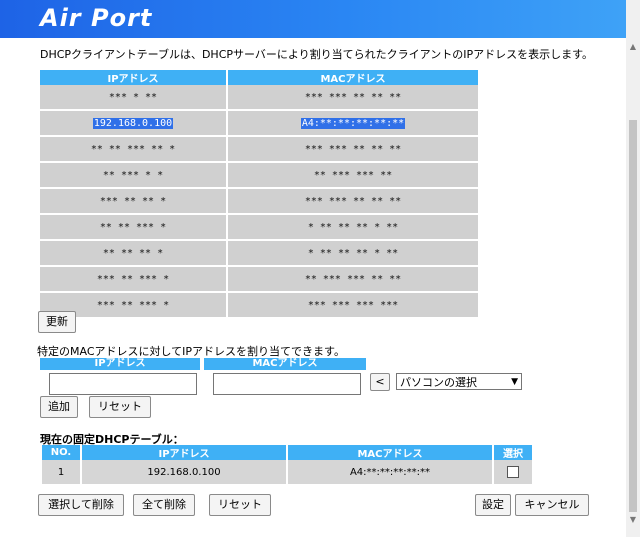  What do you see at coordinates (353, 176) in the screenshot?
I see `mac-cell: ** *** *** **` at bounding box center [353, 176].